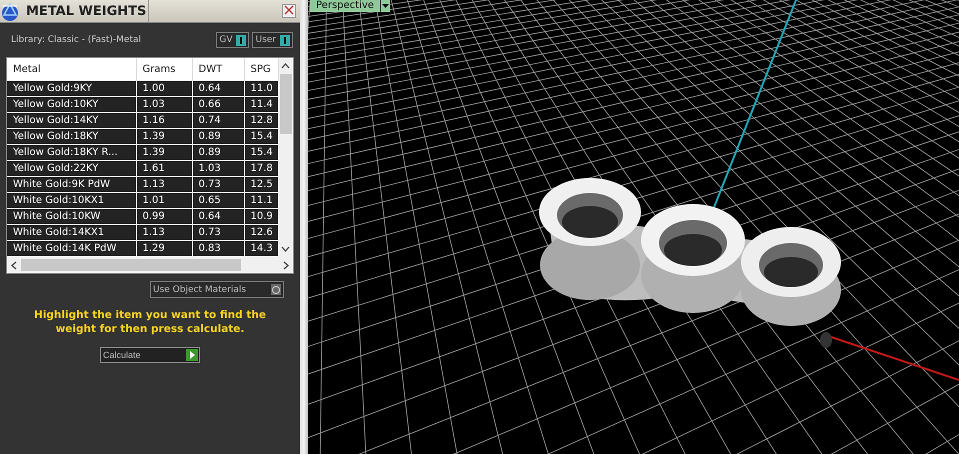 The height and width of the screenshot is (454, 959). What do you see at coordinates (86, 11) in the screenshot?
I see `panel-title: METAL WEIGHTS` at bounding box center [86, 11].